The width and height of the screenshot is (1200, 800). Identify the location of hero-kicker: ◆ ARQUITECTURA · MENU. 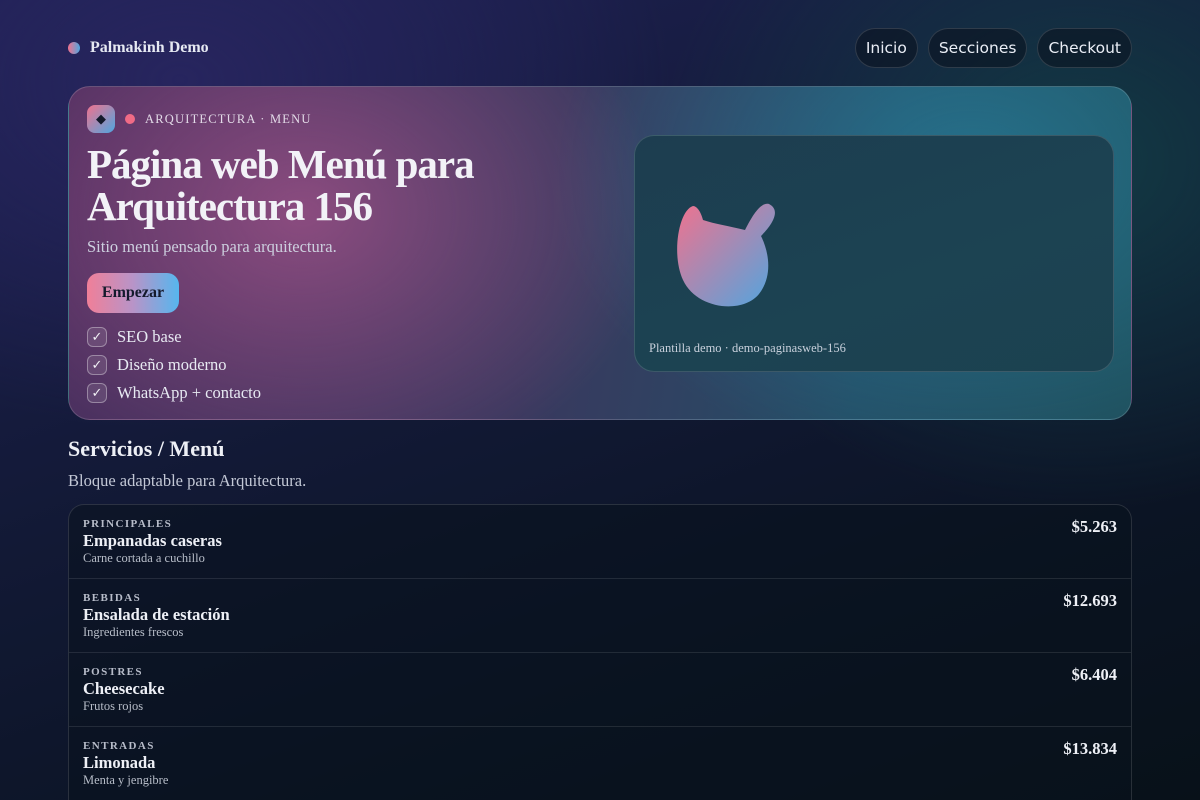
(199, 119).